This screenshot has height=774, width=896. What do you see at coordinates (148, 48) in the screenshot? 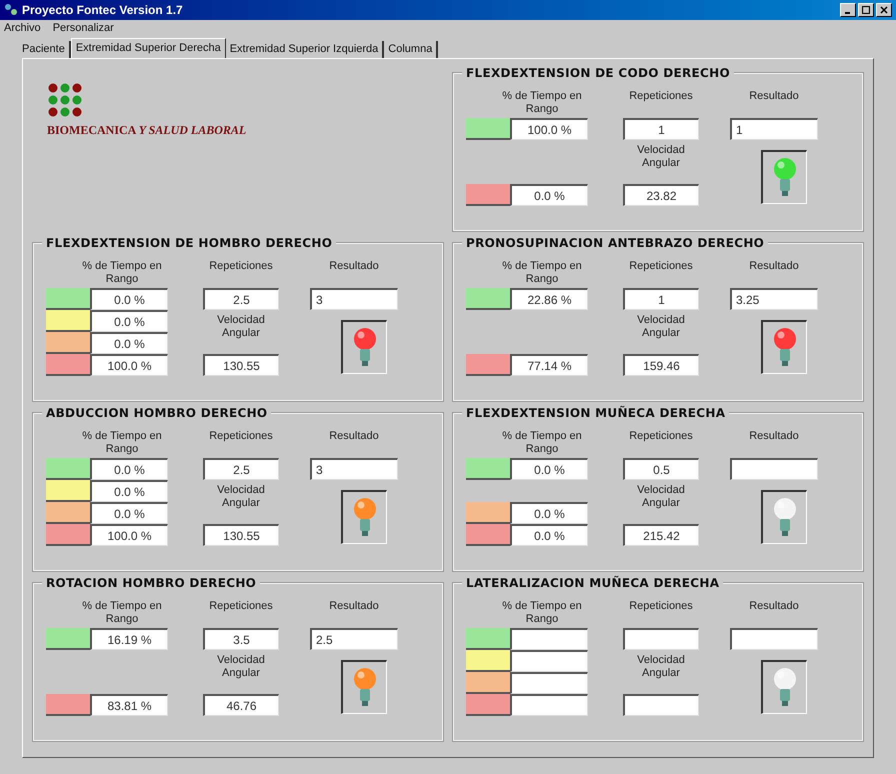
I see `tab: Extremidad Superior Derecha` at bounding box center [148, 48].